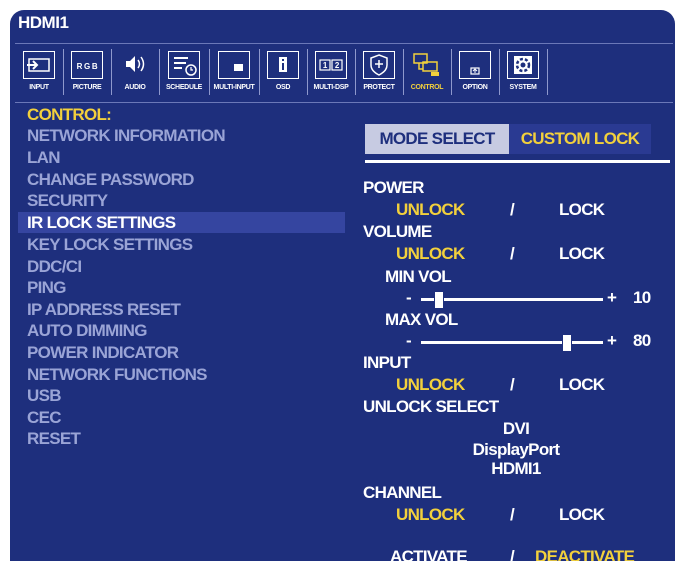 Image resolution: width=685 pixels, height=561 pixels. What do you see at coordinates (418, 276) in the screenshot?
I see `min-vol-label: MIN VOL` at bounding box center [418, 276].